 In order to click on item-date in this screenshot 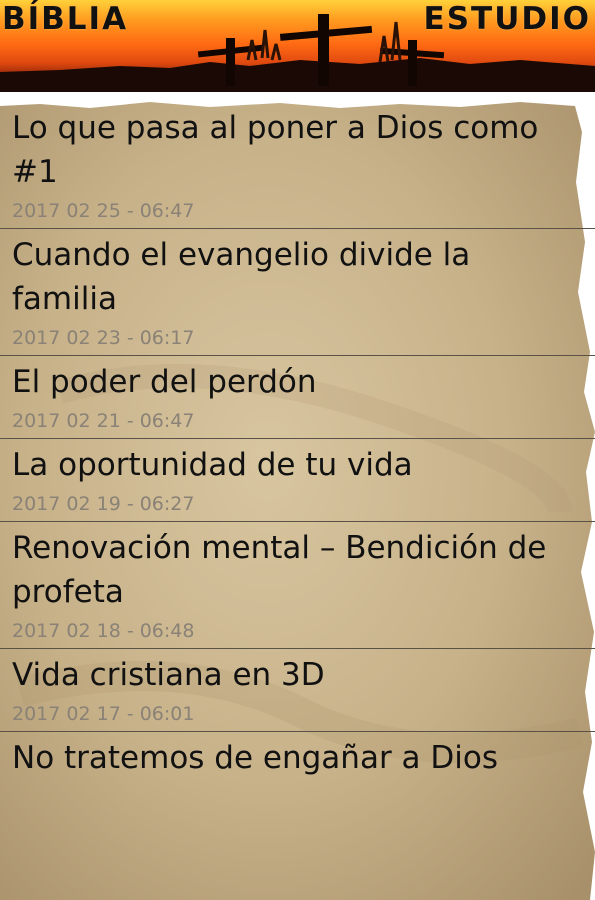, I will do `click(297, 784)`.